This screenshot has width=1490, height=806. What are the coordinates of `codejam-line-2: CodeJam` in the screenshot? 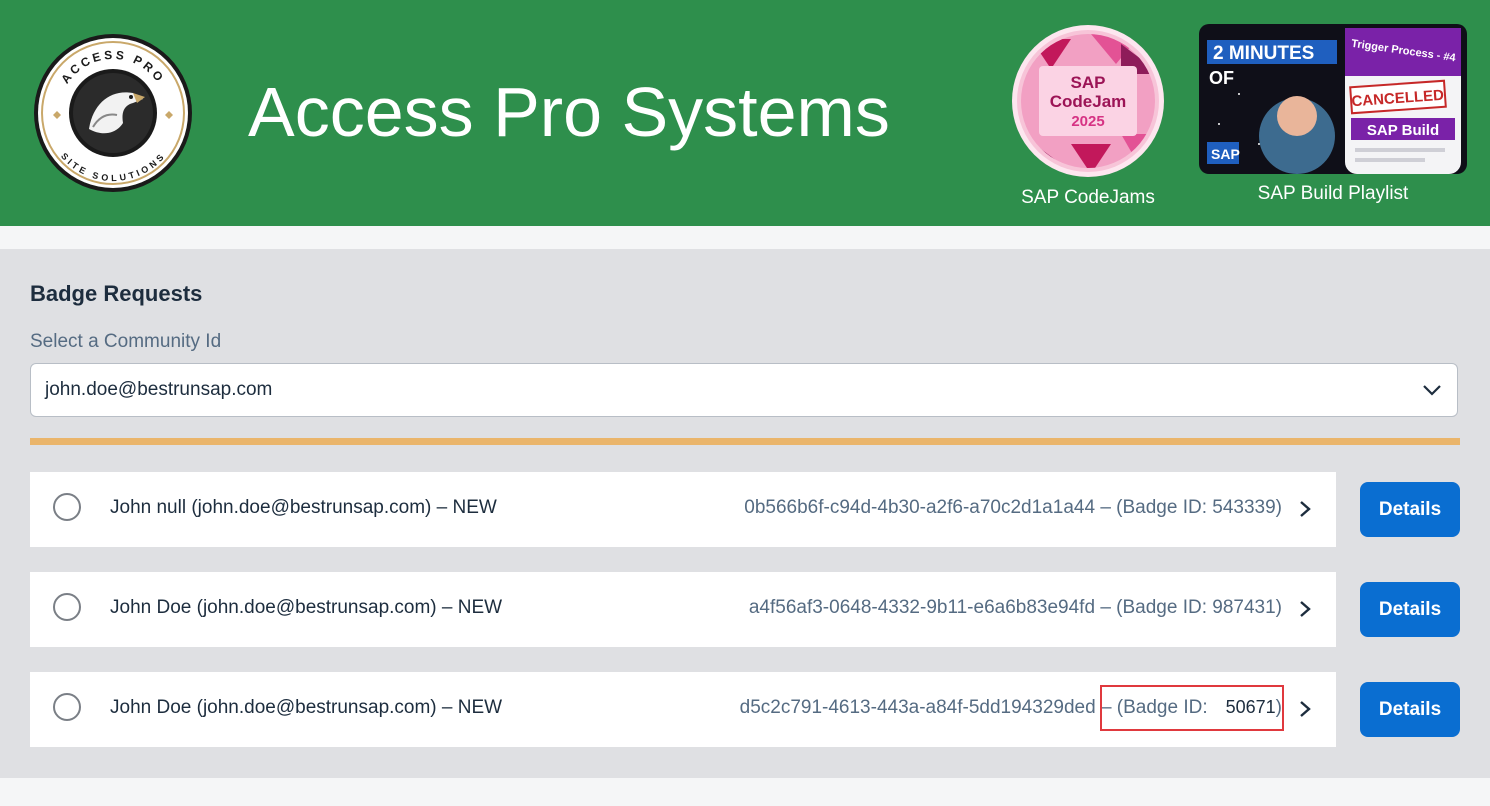 It's located at (1088, 101).